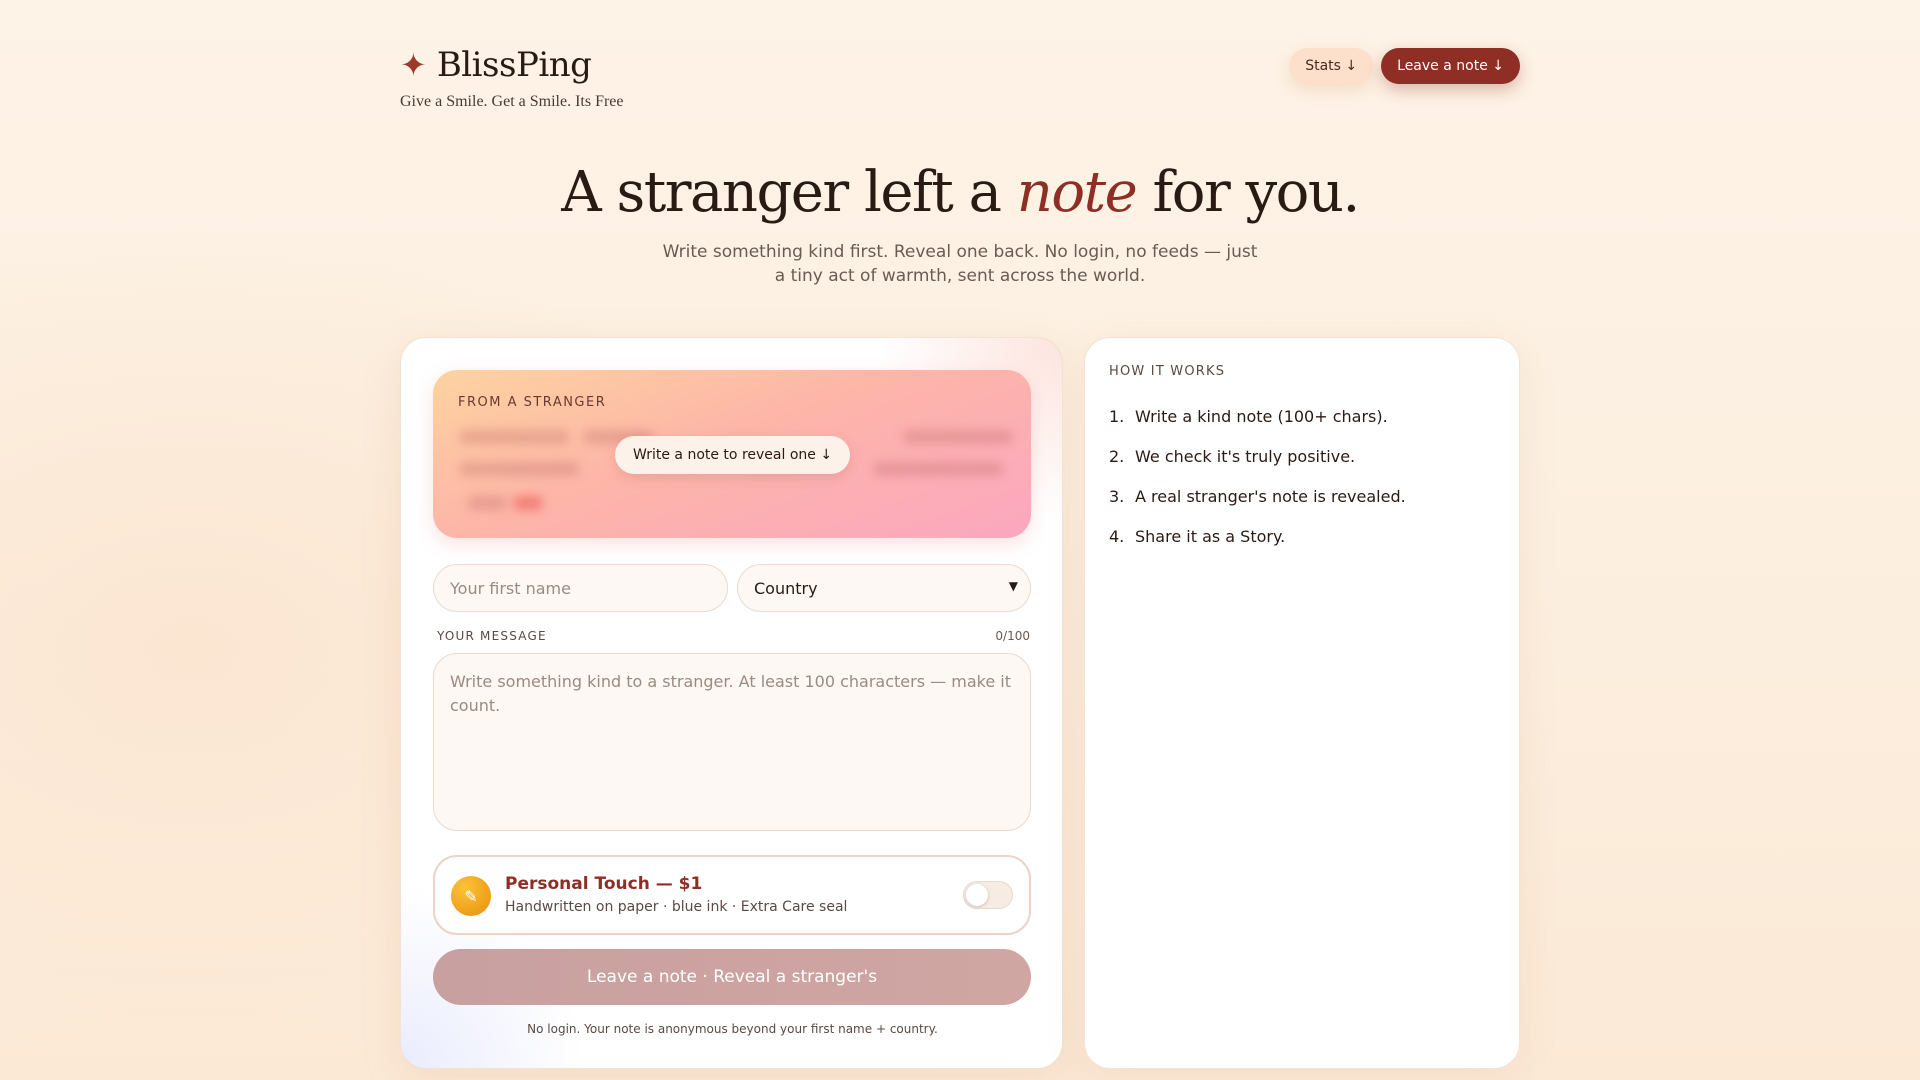 The height and width of the screenshot is (1080, 1920). I want to click on personal-touch-toggle, so click(988, 895).